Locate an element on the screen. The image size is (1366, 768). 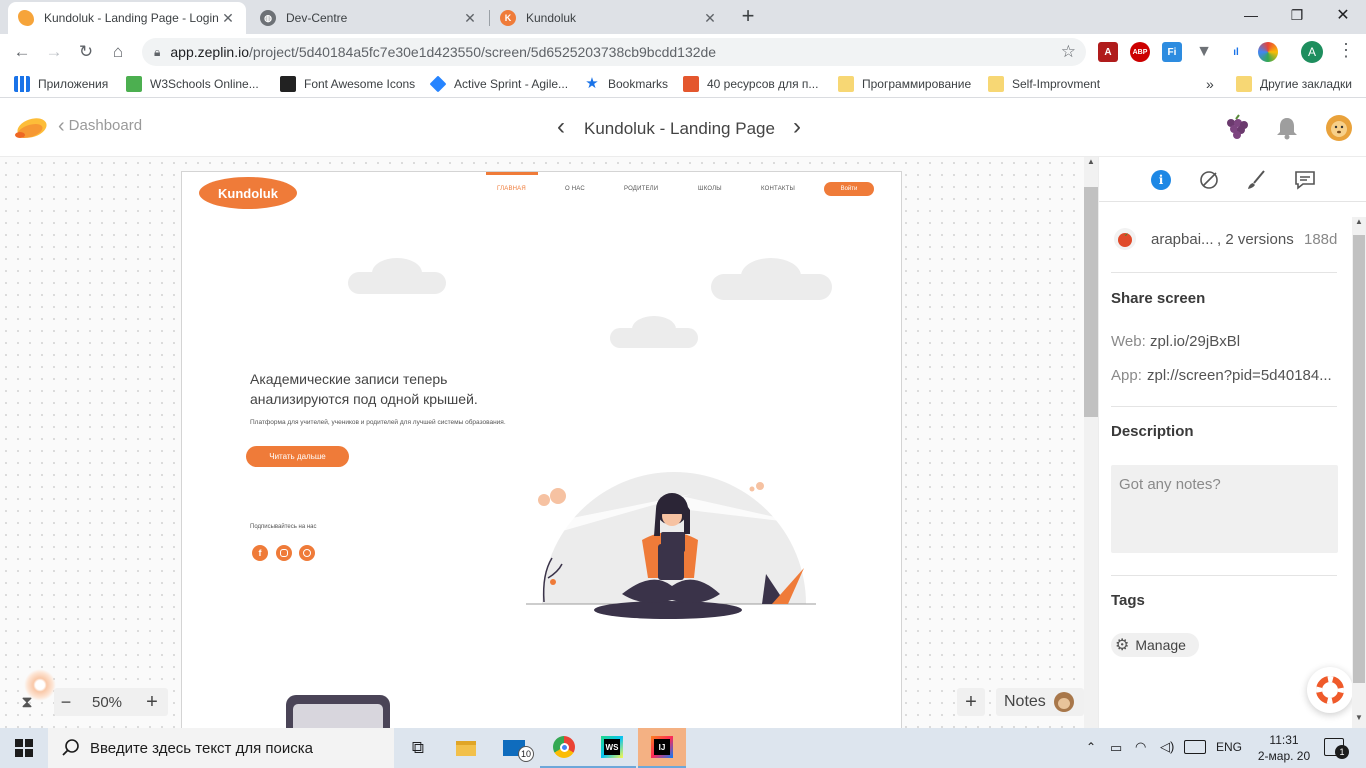
panel-scrollbar: ▲ ▼ is located at coordinates (1359, 472).